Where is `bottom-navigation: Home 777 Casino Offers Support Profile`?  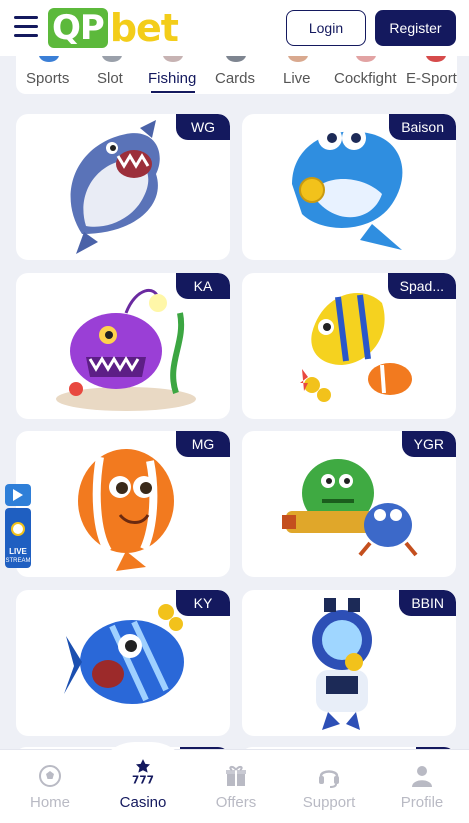 bottom-navigation: Home 777 Casino Offers Support Profile is located at coordinates (234, 782).